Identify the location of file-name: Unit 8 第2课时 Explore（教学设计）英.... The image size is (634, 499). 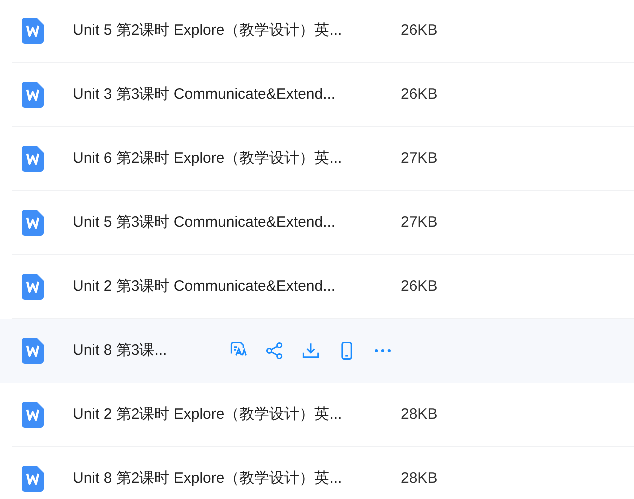
(208, 478).